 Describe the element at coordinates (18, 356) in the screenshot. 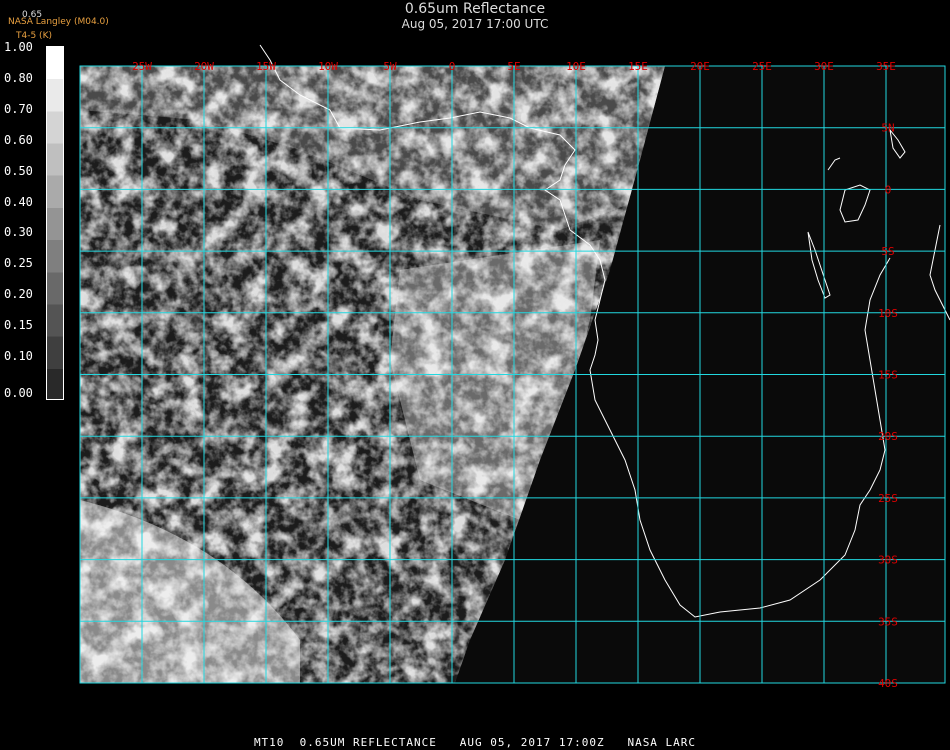

I see `colorbar-label: 0.10` at that location.